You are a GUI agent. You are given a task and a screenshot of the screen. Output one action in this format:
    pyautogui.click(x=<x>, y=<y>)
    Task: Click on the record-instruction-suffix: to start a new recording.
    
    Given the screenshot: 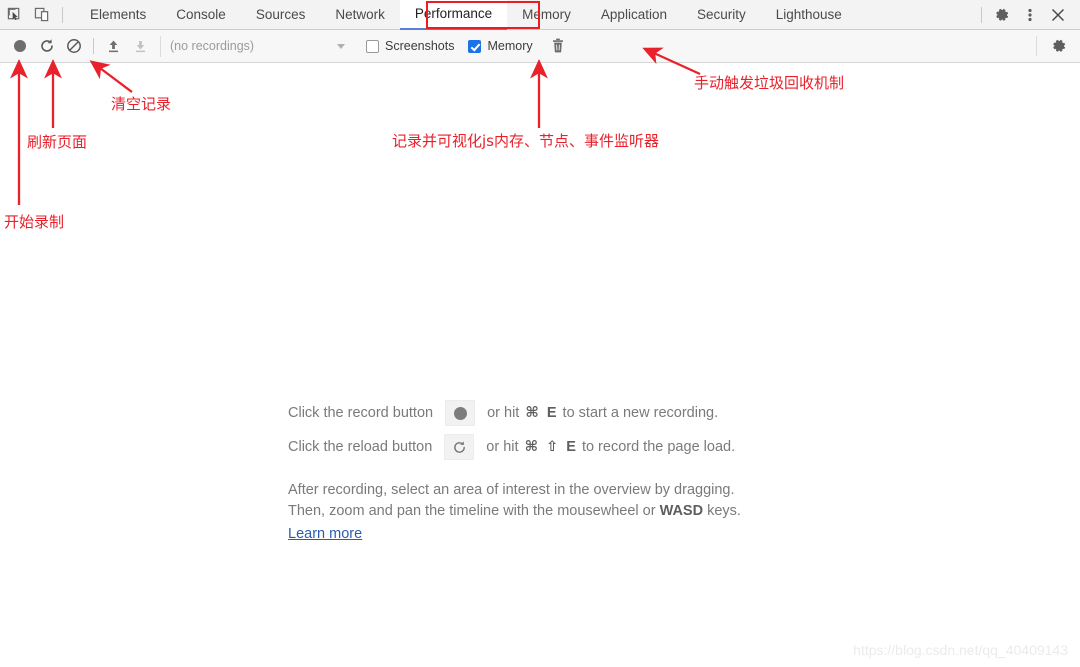 What is the action you would take?
    pyautogui.click(x=640, y=413)
    